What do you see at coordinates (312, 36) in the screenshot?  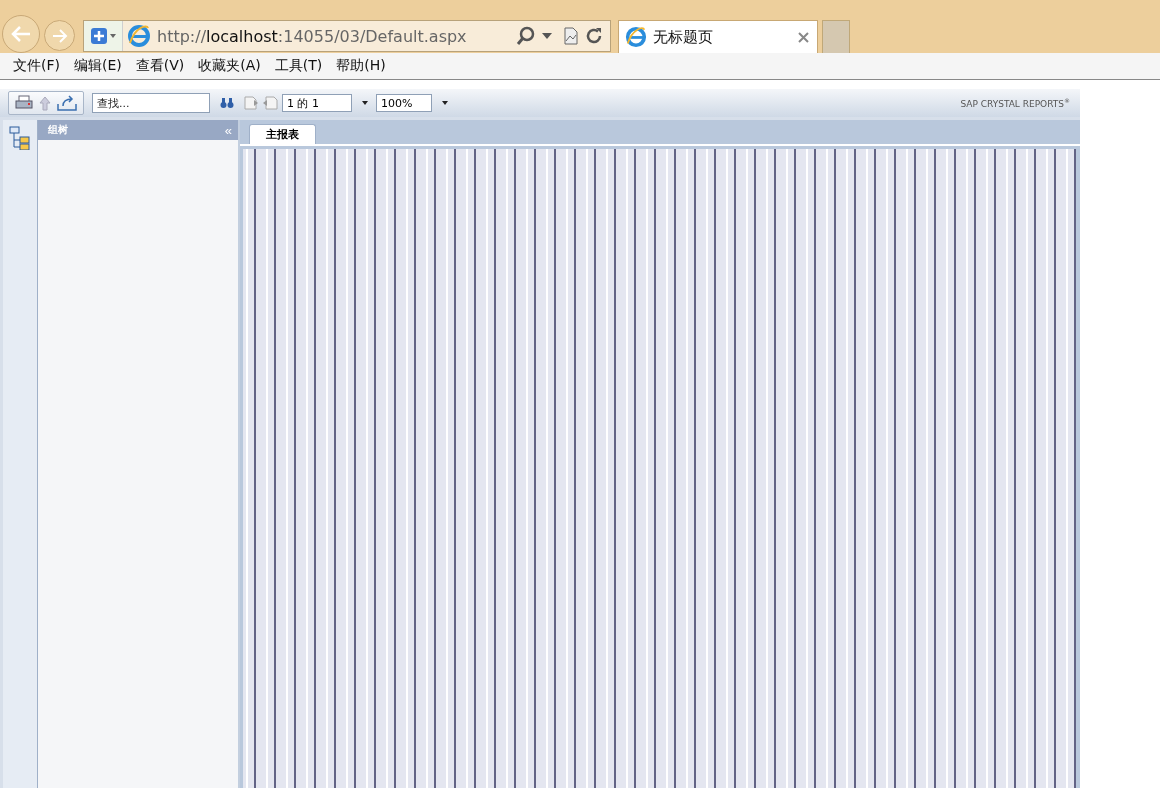 I see `url-text: http://localhost:14055/03/Default.aspx` at bounding box center [312, 36].